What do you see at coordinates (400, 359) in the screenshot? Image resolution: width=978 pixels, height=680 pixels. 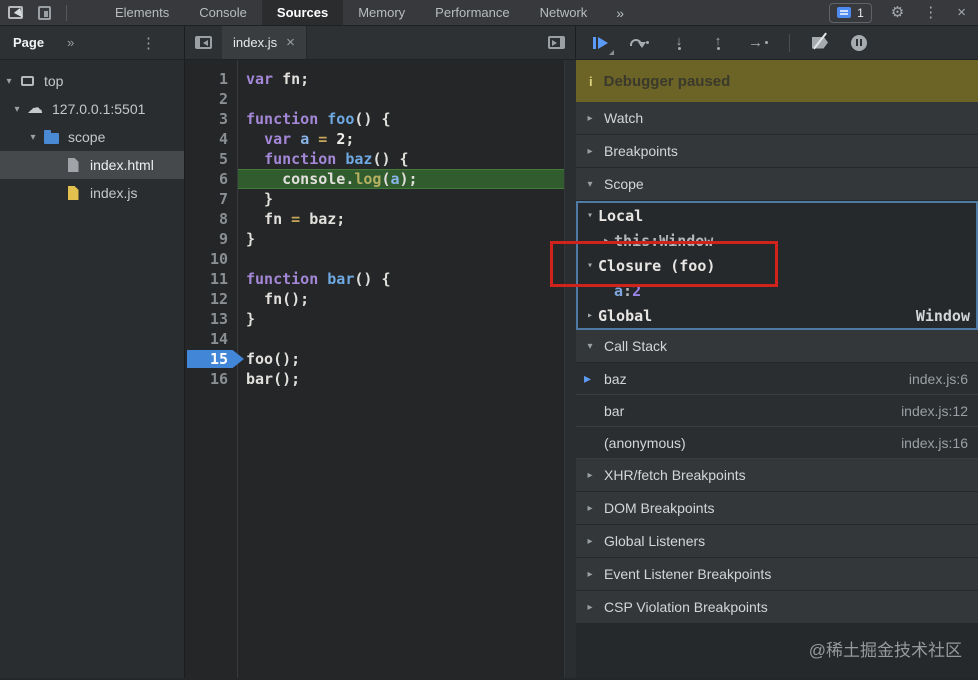 I see `code-text: foo();` at bounding box center [400, 359].